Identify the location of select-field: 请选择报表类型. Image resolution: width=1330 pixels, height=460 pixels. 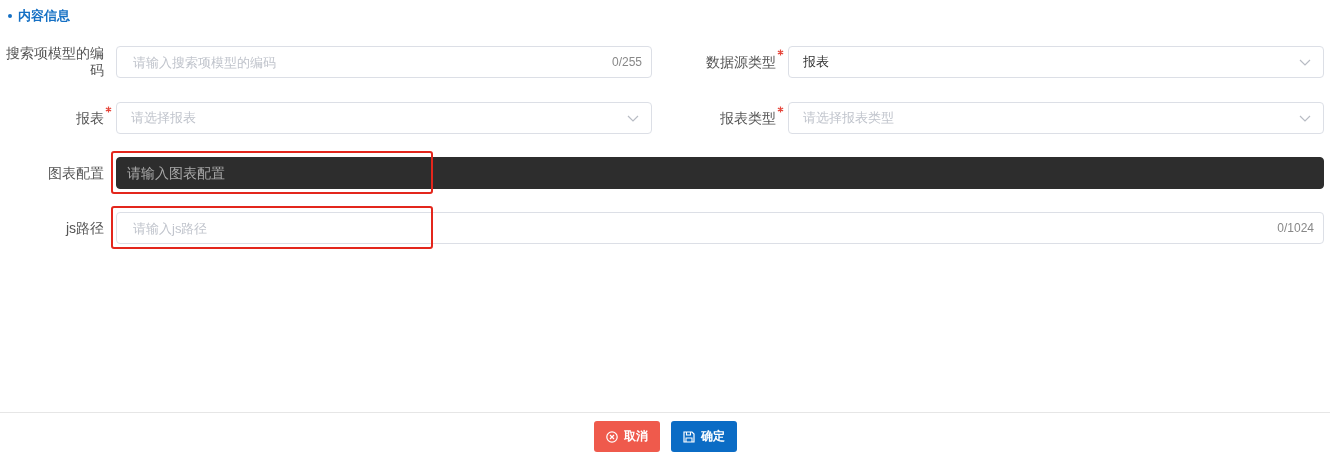
(1056, 118).